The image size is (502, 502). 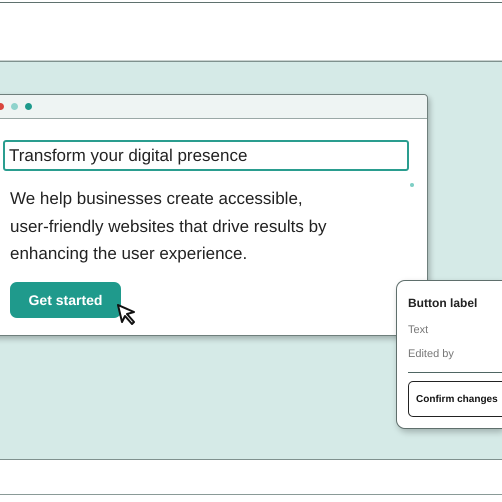 I want to click on headline-field: Transform your digital presence, so click(x=206, y=155).